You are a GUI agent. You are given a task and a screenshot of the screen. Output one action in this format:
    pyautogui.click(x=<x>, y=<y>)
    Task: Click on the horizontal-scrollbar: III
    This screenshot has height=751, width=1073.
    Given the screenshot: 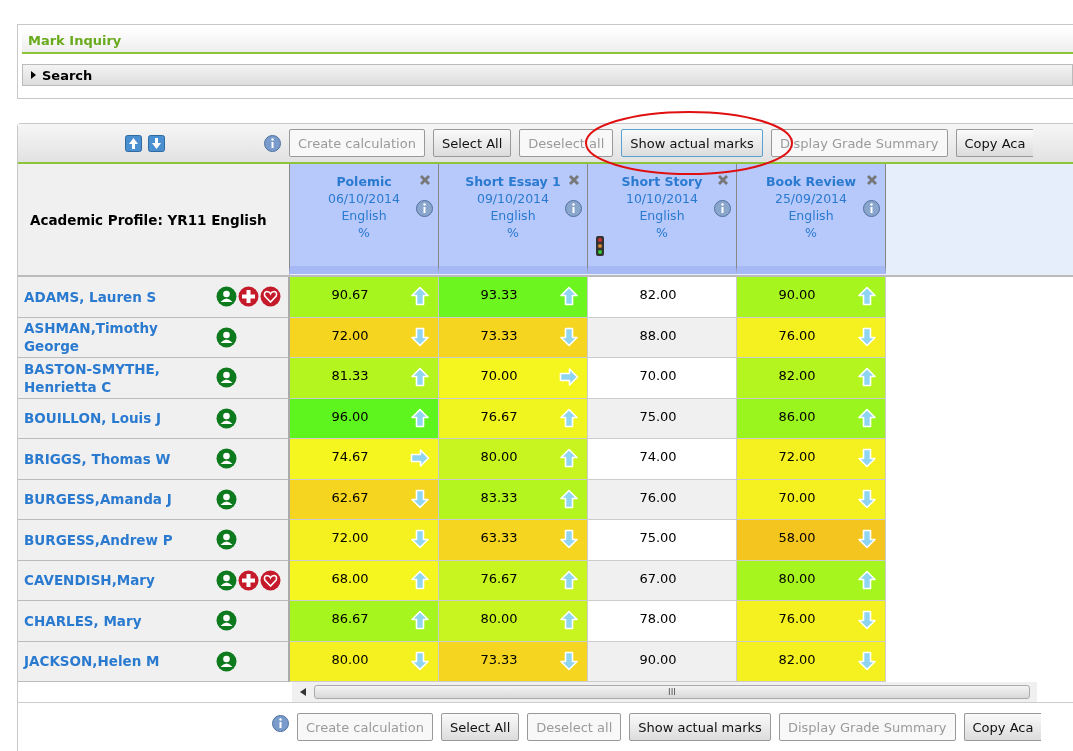 What is the action you would take?
    pyautogui.click(x=664, y=692)
    